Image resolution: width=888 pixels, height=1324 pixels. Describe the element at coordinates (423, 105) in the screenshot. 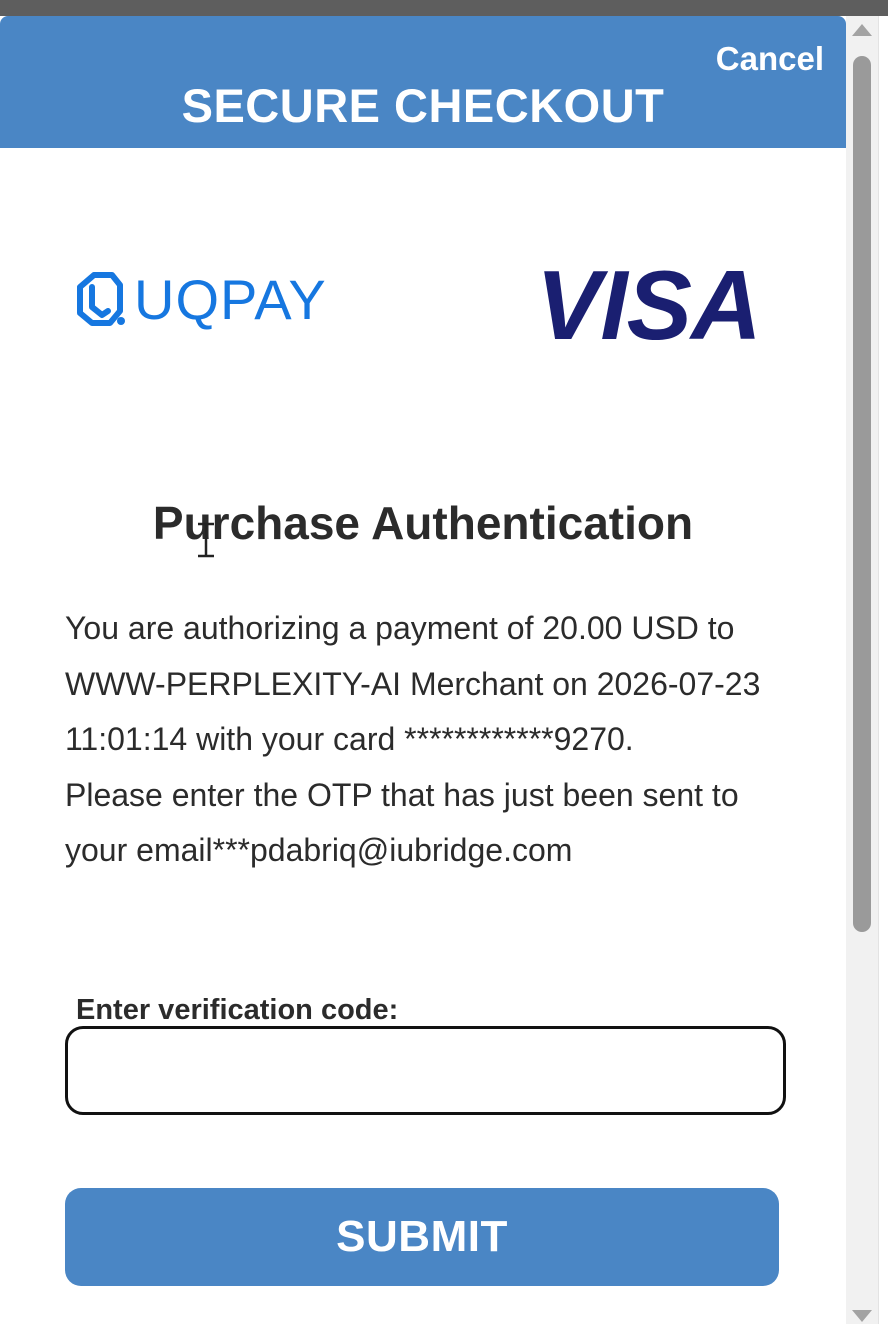

I see `header-title: SECURE CHECKOUT` at that location.